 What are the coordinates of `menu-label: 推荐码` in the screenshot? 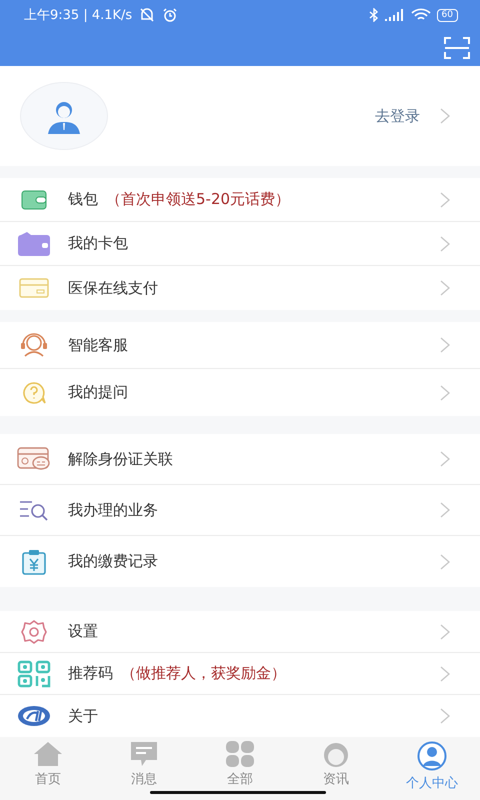 It's located at (90, 673).